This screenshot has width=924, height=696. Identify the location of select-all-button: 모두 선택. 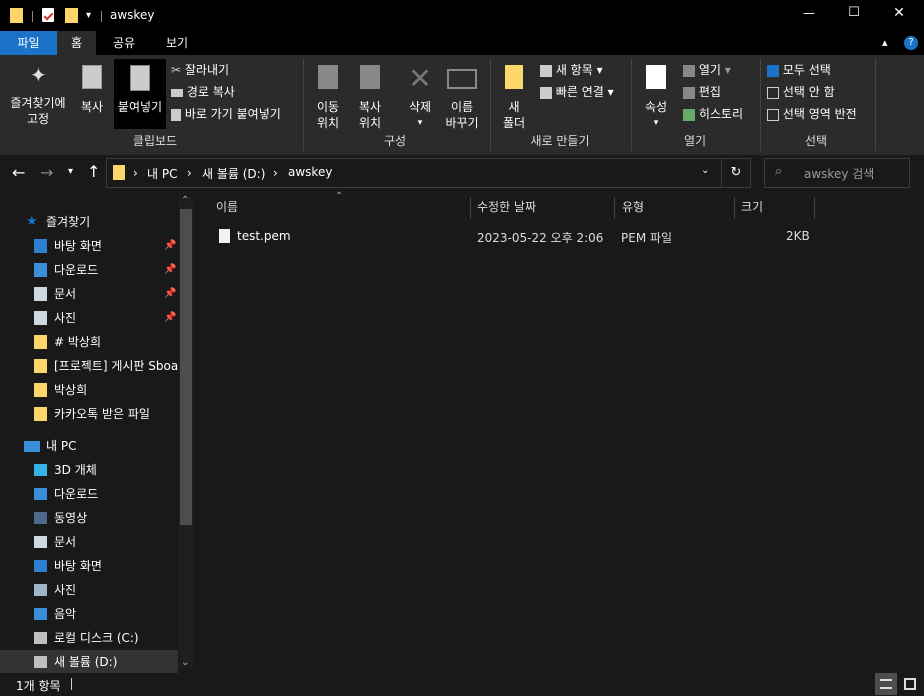
(799, 70).